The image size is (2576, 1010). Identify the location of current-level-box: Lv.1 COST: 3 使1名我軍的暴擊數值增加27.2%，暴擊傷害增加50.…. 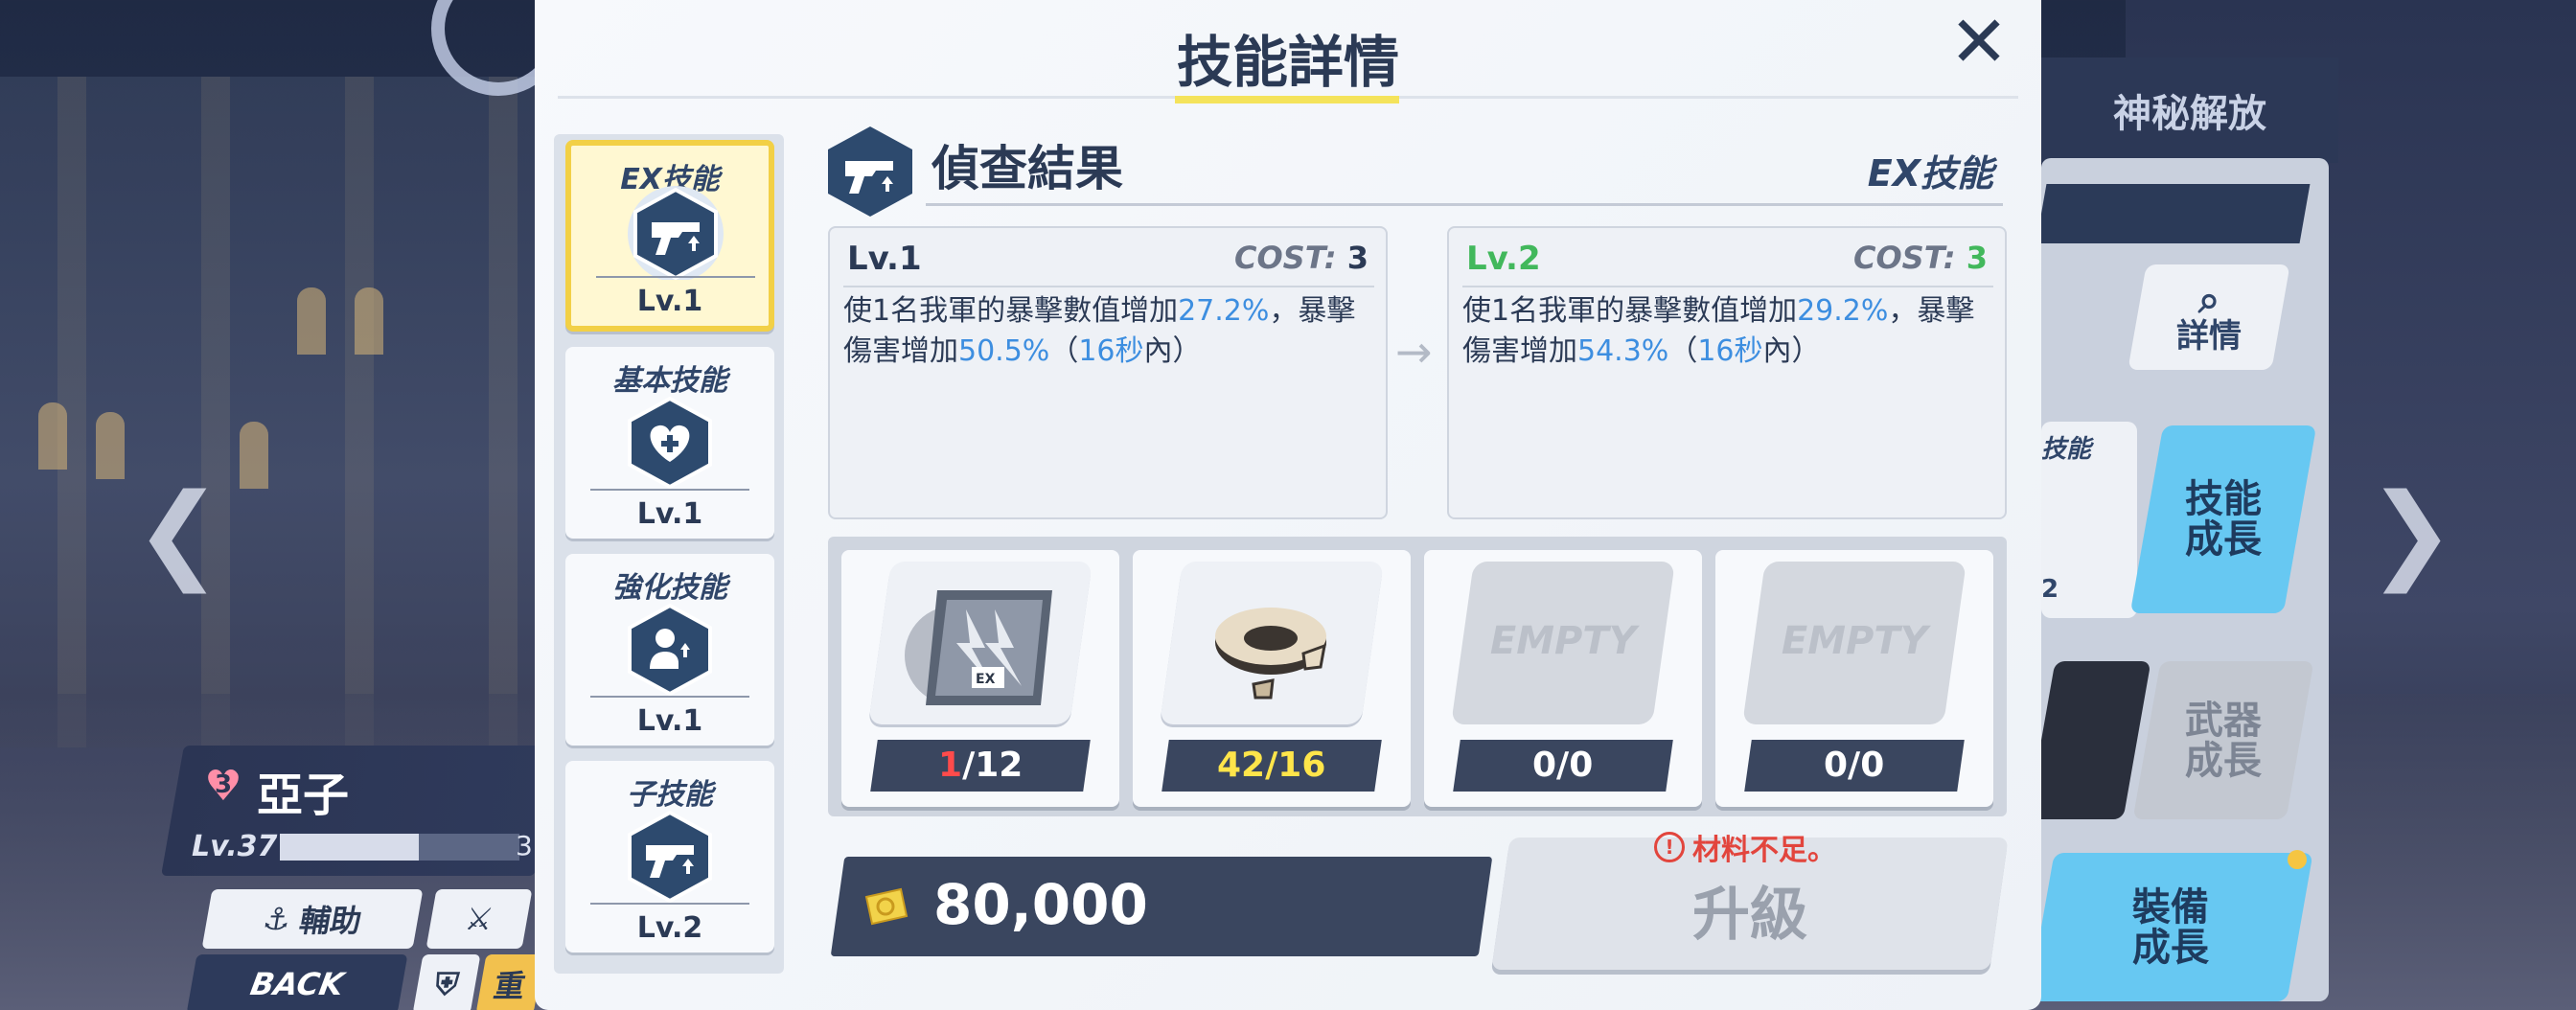
(1108, 372).